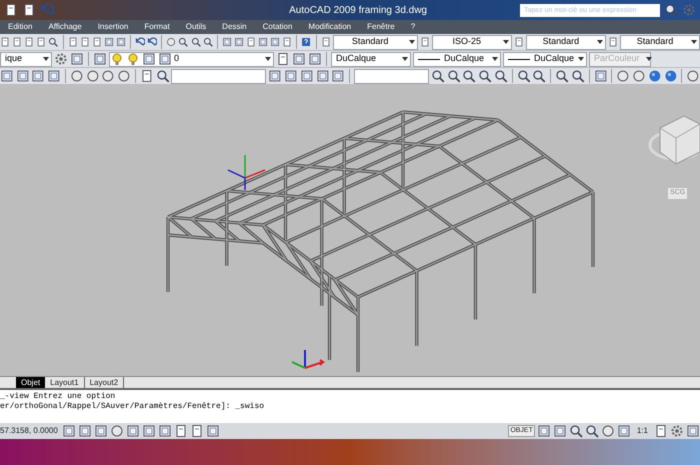  What do you see at coordinates (65, 27) in the screenshot?
I see `menu-item: Affichage` at bounding box center [65, 27].